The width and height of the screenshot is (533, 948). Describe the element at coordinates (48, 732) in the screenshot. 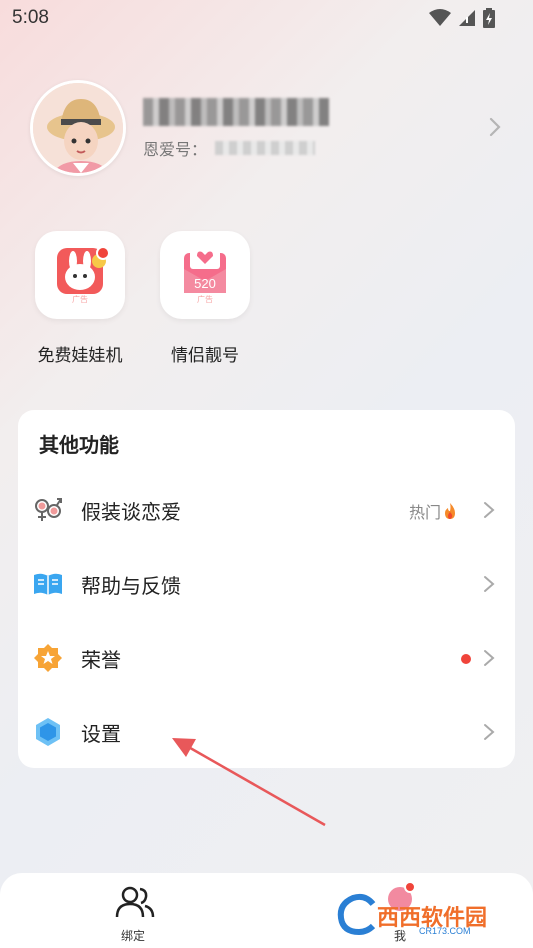

I see `hexagon-settings-icon` at that location.